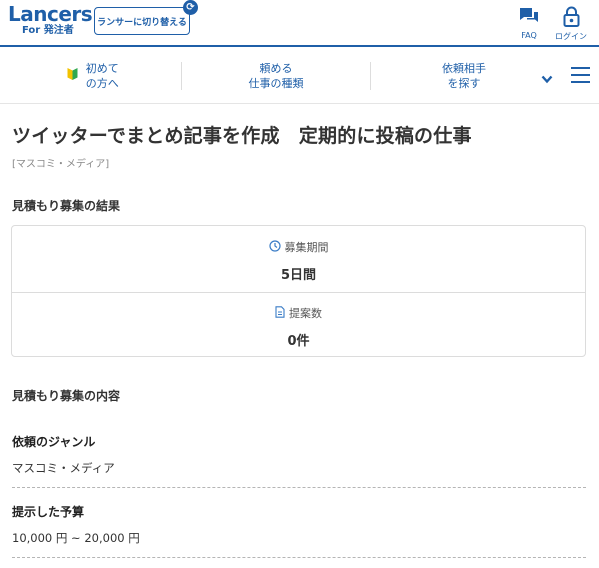  Describe the element at coordinates (274, 247) in the screenshot. I see `clock-icon` at that location.